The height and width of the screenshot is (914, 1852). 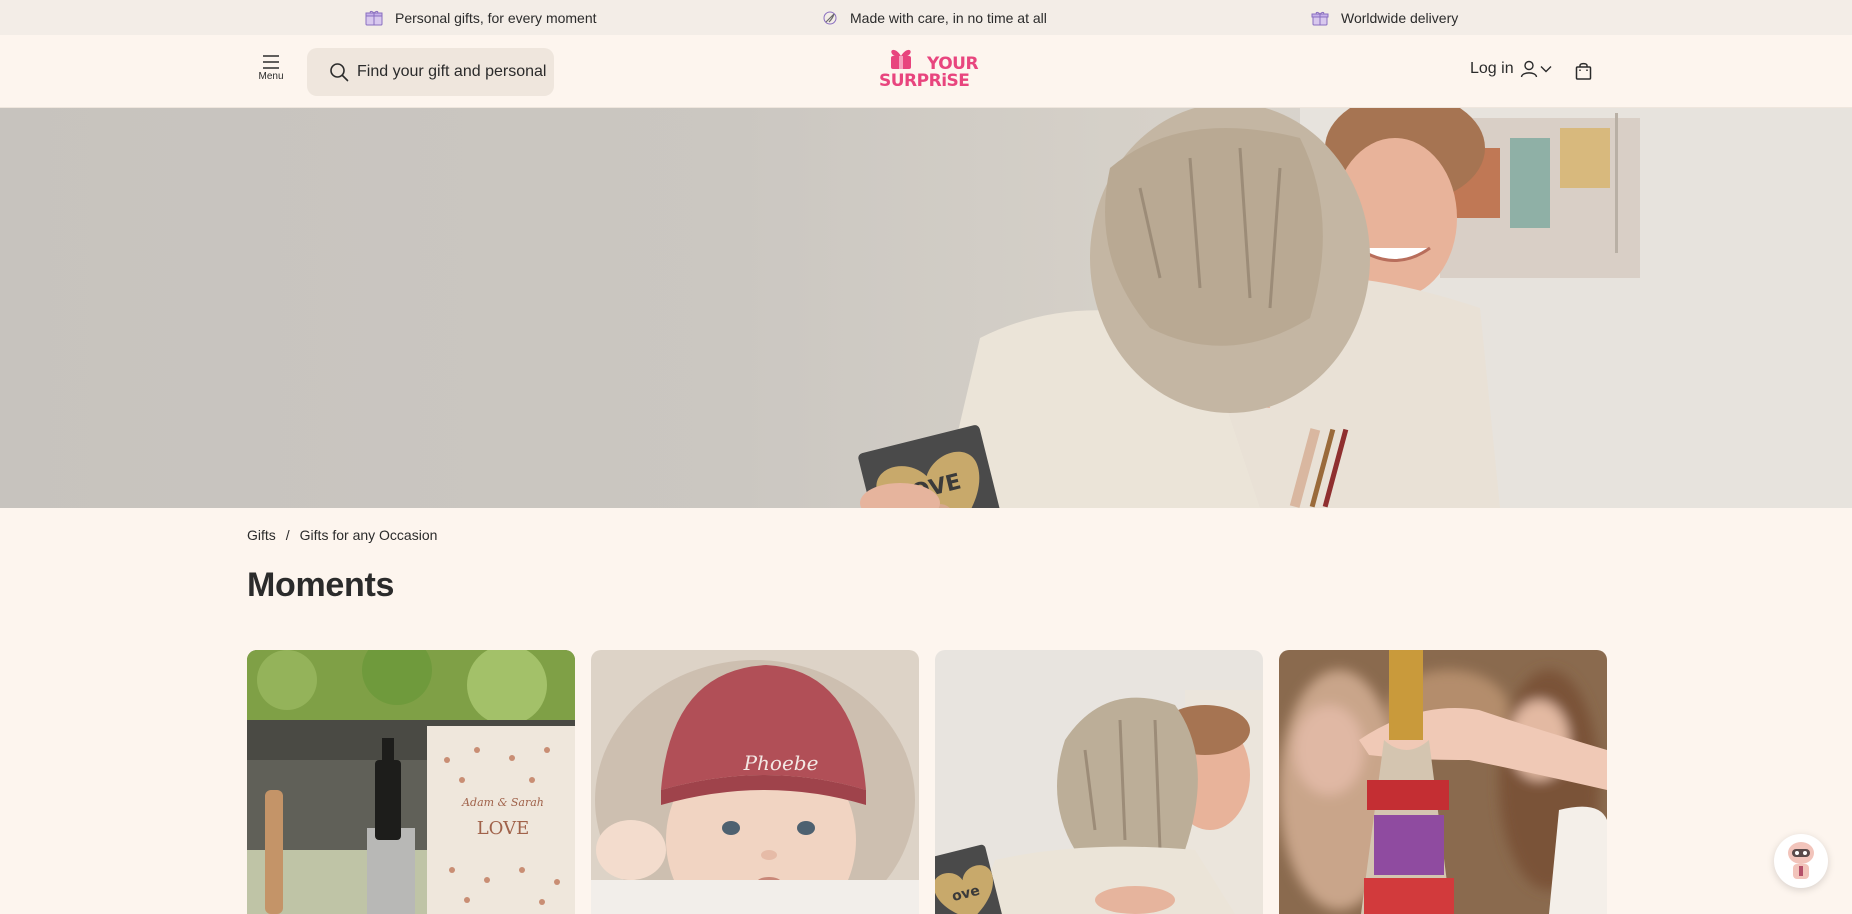 I want to click on moment-card-champagne, so click(x=1443, y=782).